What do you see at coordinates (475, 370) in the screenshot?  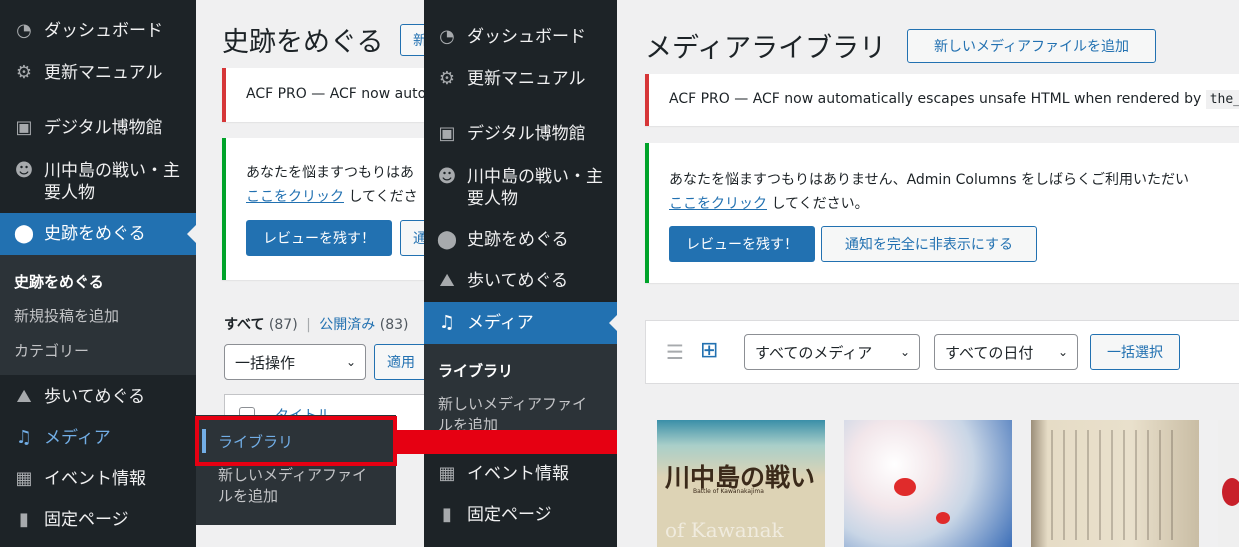 I see `submenu-library: ライブラリ` at bounding box center [475, 370].